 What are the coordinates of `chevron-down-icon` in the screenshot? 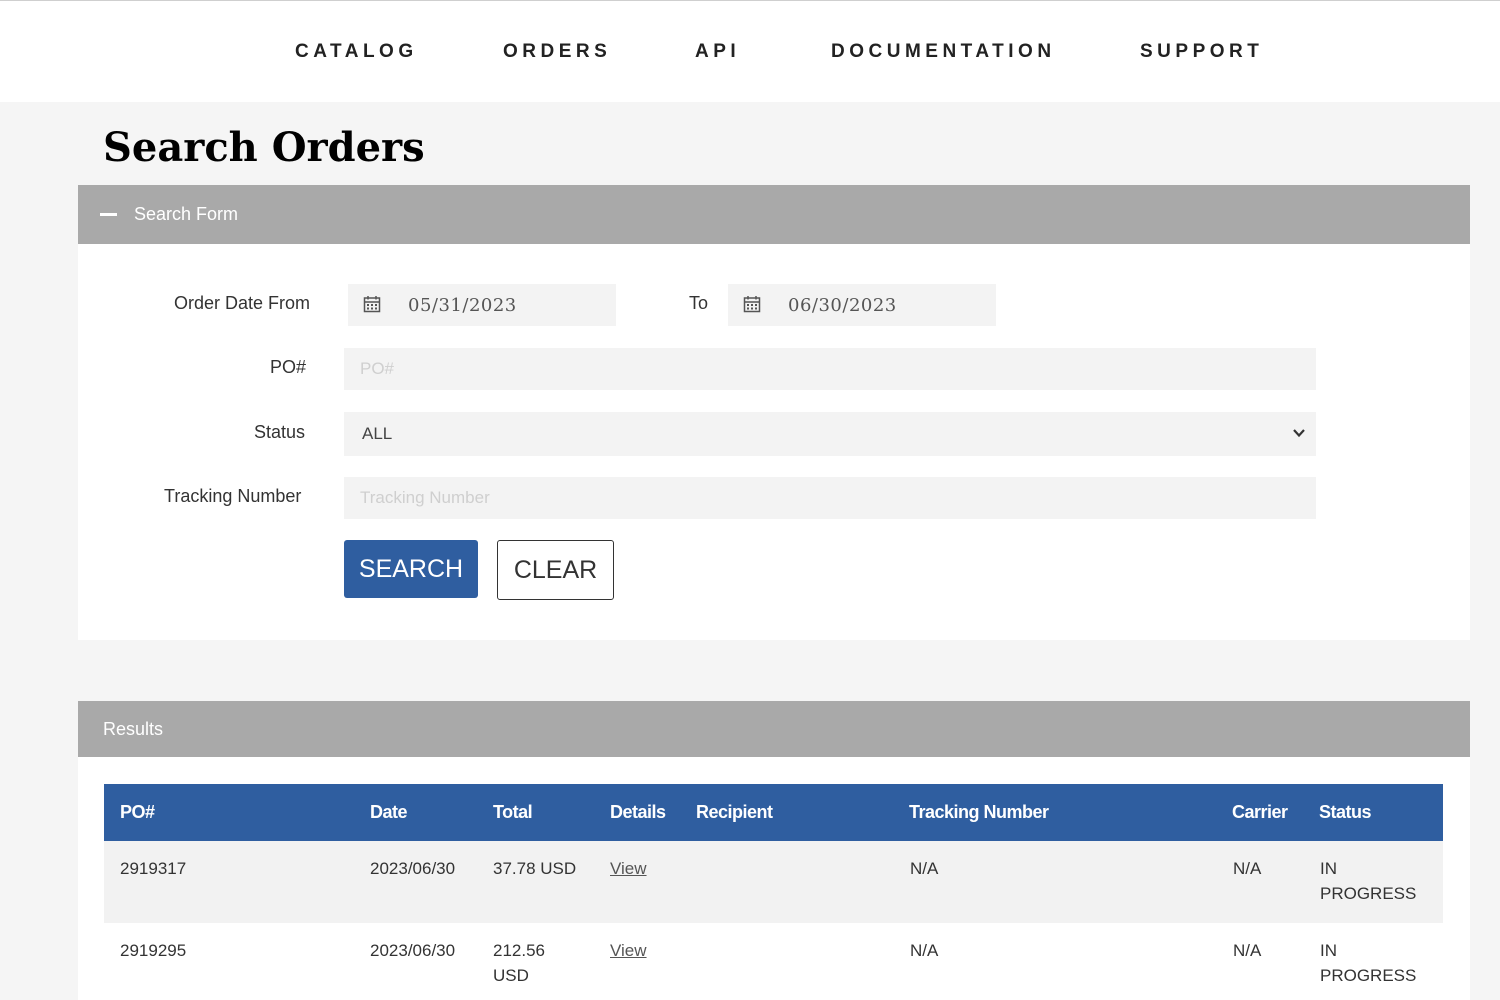 It's located at (1299, 433).